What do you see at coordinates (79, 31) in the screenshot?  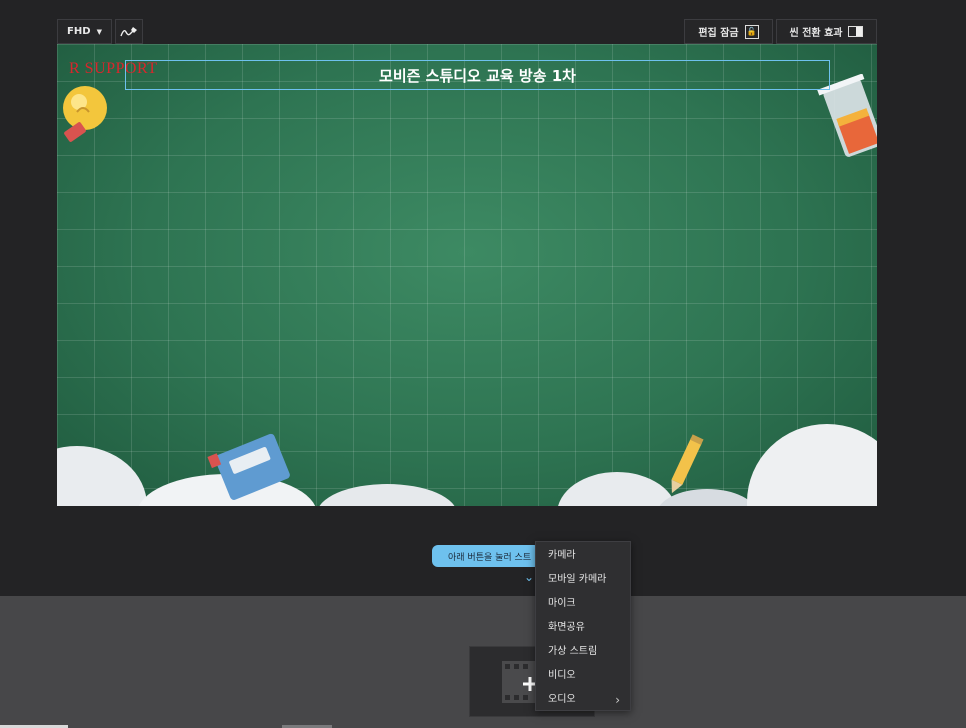 I see `resolution-label: FHD` at bounding box center [79, 31].